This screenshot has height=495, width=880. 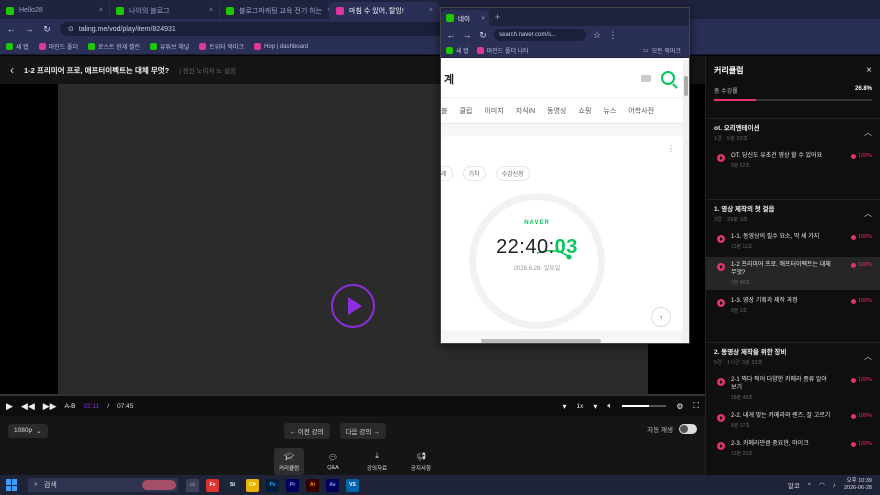 What do you see at coordinates (661, 317) in the screenshot?
I see `scroll-top-button: ↑` at bounding box center [661, 317].